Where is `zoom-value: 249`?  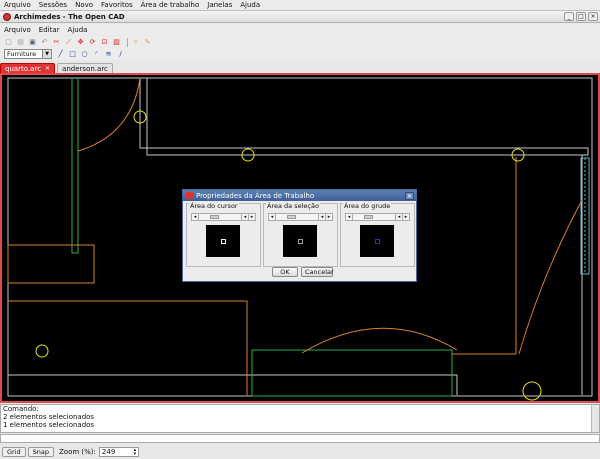 zoom-value: 249 is located at coordinates (108, 452).